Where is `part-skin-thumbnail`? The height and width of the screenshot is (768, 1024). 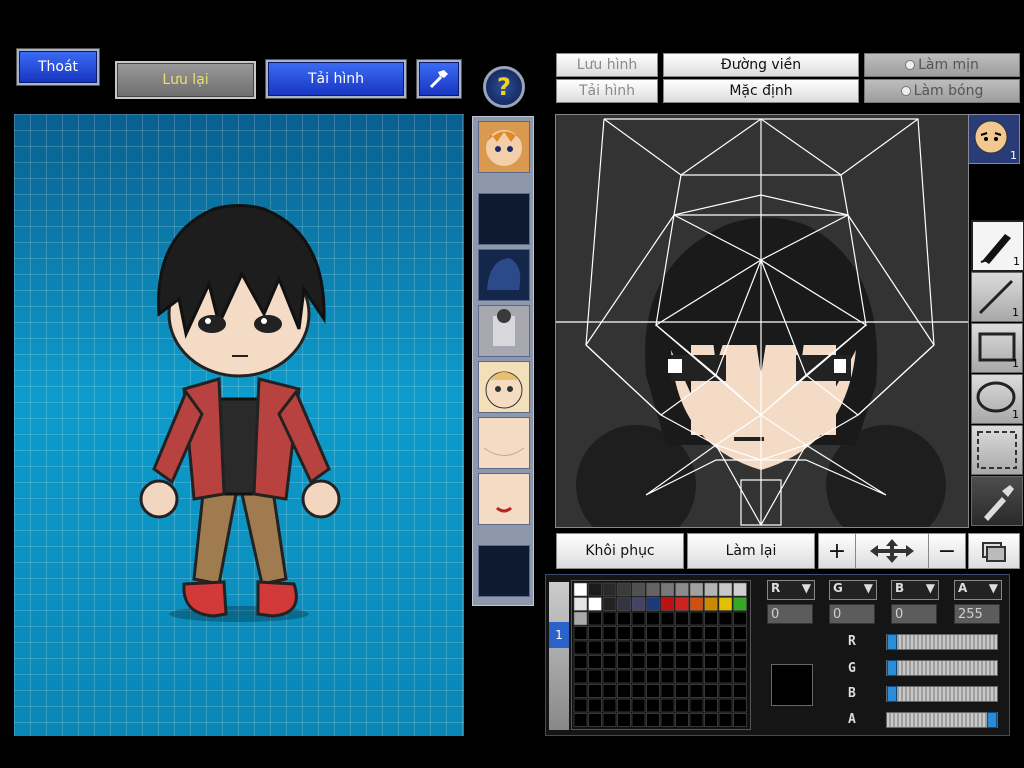 part-skin-thumbnail is located at coordinates (504, 443).